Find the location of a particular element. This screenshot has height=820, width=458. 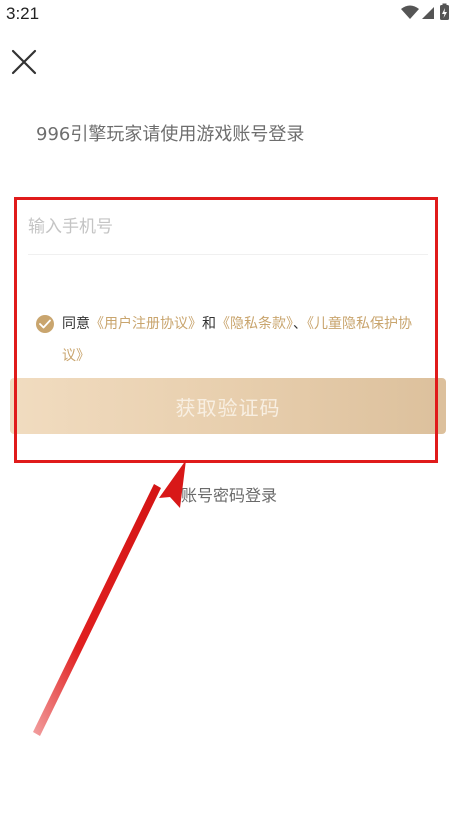

get-code-button: 获取验证码 is located at coordinates (228, 406).